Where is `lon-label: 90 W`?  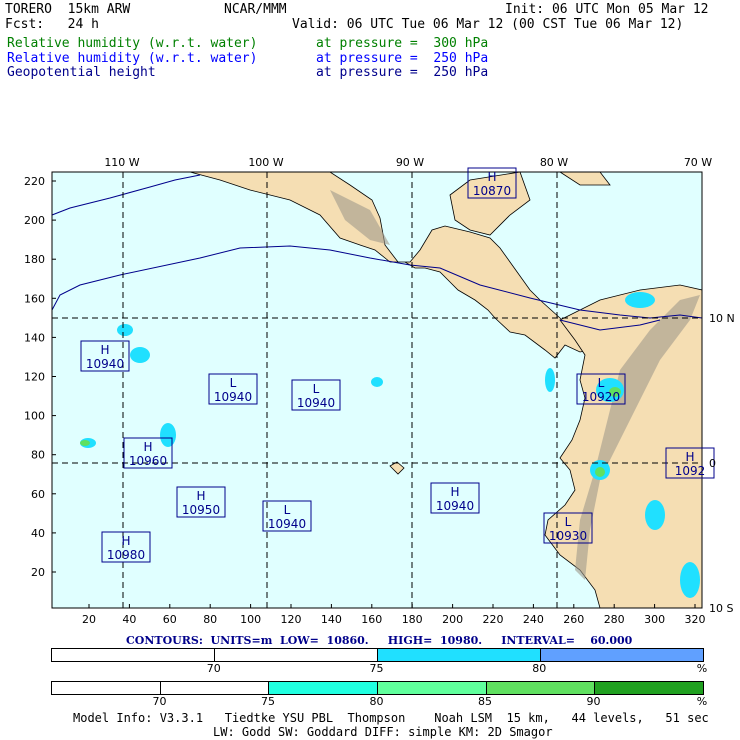 lon-label: 90 W is located at coordinates (410, 162).